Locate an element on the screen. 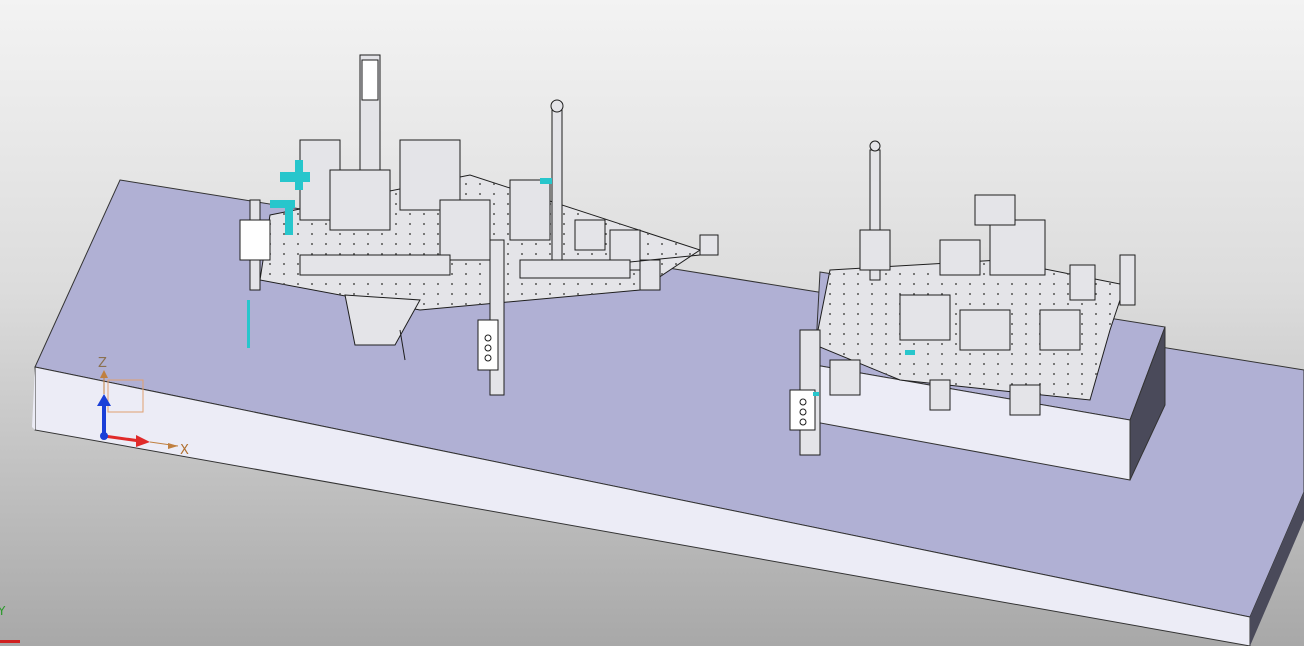 This screenshot has height=646, width=1304. axis-z-label: Z is located at coordinates (102, 363).